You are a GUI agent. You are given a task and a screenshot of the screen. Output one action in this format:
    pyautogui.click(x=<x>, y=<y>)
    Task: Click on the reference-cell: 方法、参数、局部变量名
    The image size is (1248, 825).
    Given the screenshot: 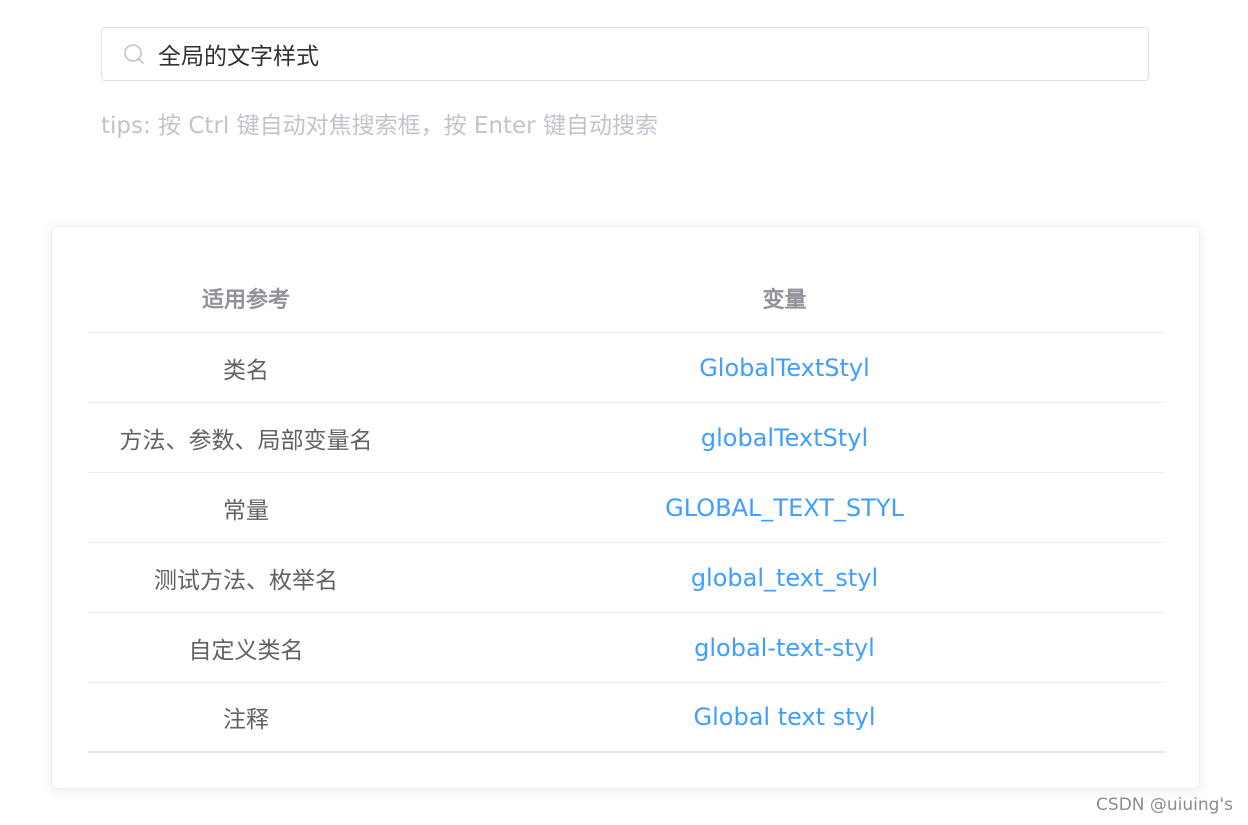 What is the action you would take?
    pyautogui.click(x=246, y=440)
    